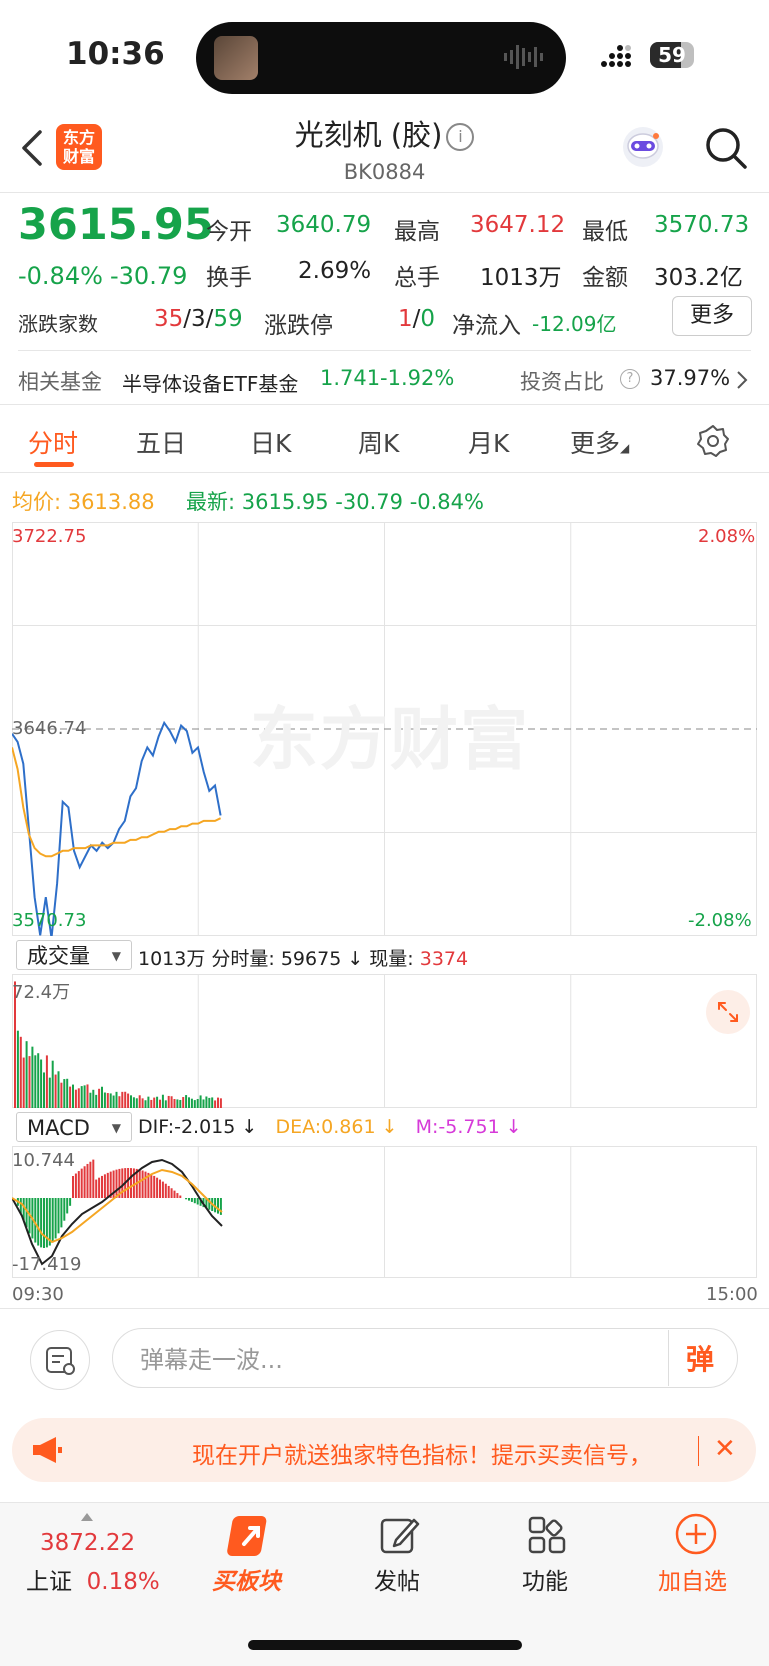 The height and width of the screenshot is (1666, 769). What do you see at coordinates (725, 1449) in the screenshot?
I see `close-icon: ✕` at bounding box center [725, 1449].